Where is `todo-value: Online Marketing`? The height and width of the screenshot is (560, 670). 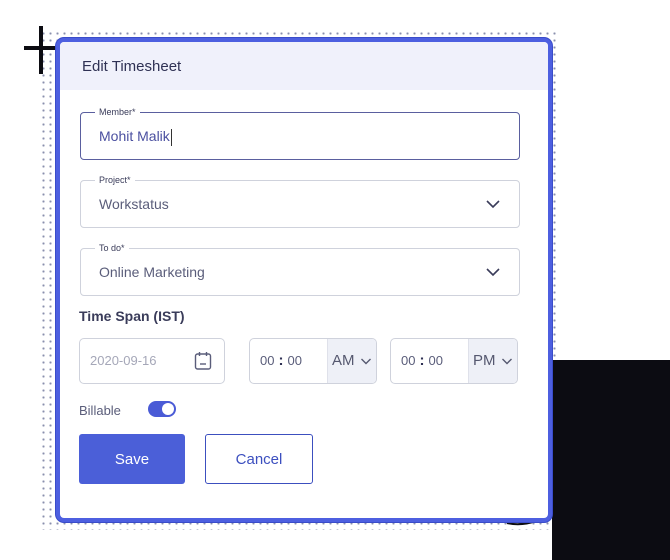 todo-value: Online Marketing is located at coordinates (152, 272).